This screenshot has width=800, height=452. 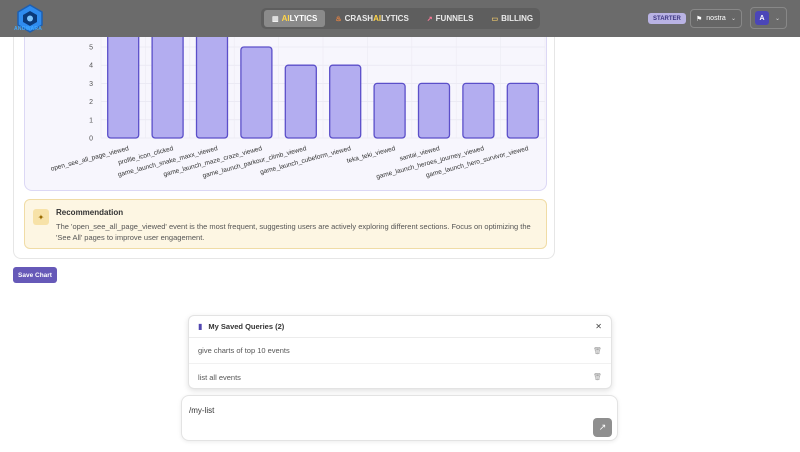 I want to click on send-arrow-icon: ↗, so click(x=602, y=427).